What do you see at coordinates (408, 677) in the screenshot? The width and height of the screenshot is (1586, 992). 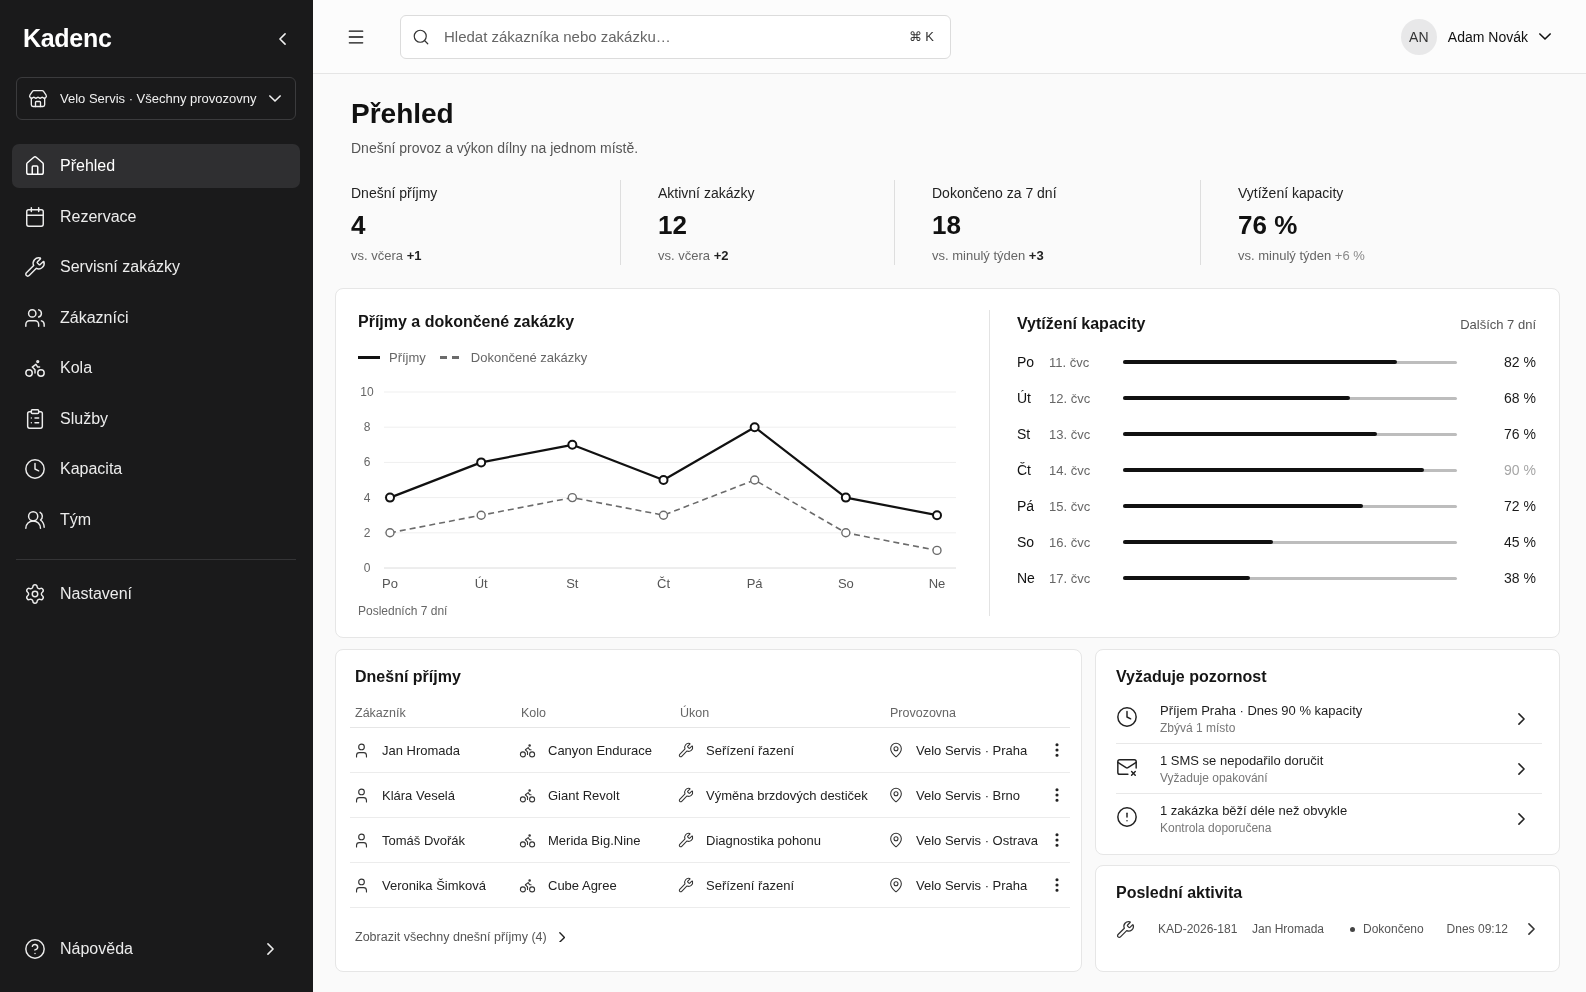 I see `card-title: Dnešní příjmy` at bounding box center [408, 677].